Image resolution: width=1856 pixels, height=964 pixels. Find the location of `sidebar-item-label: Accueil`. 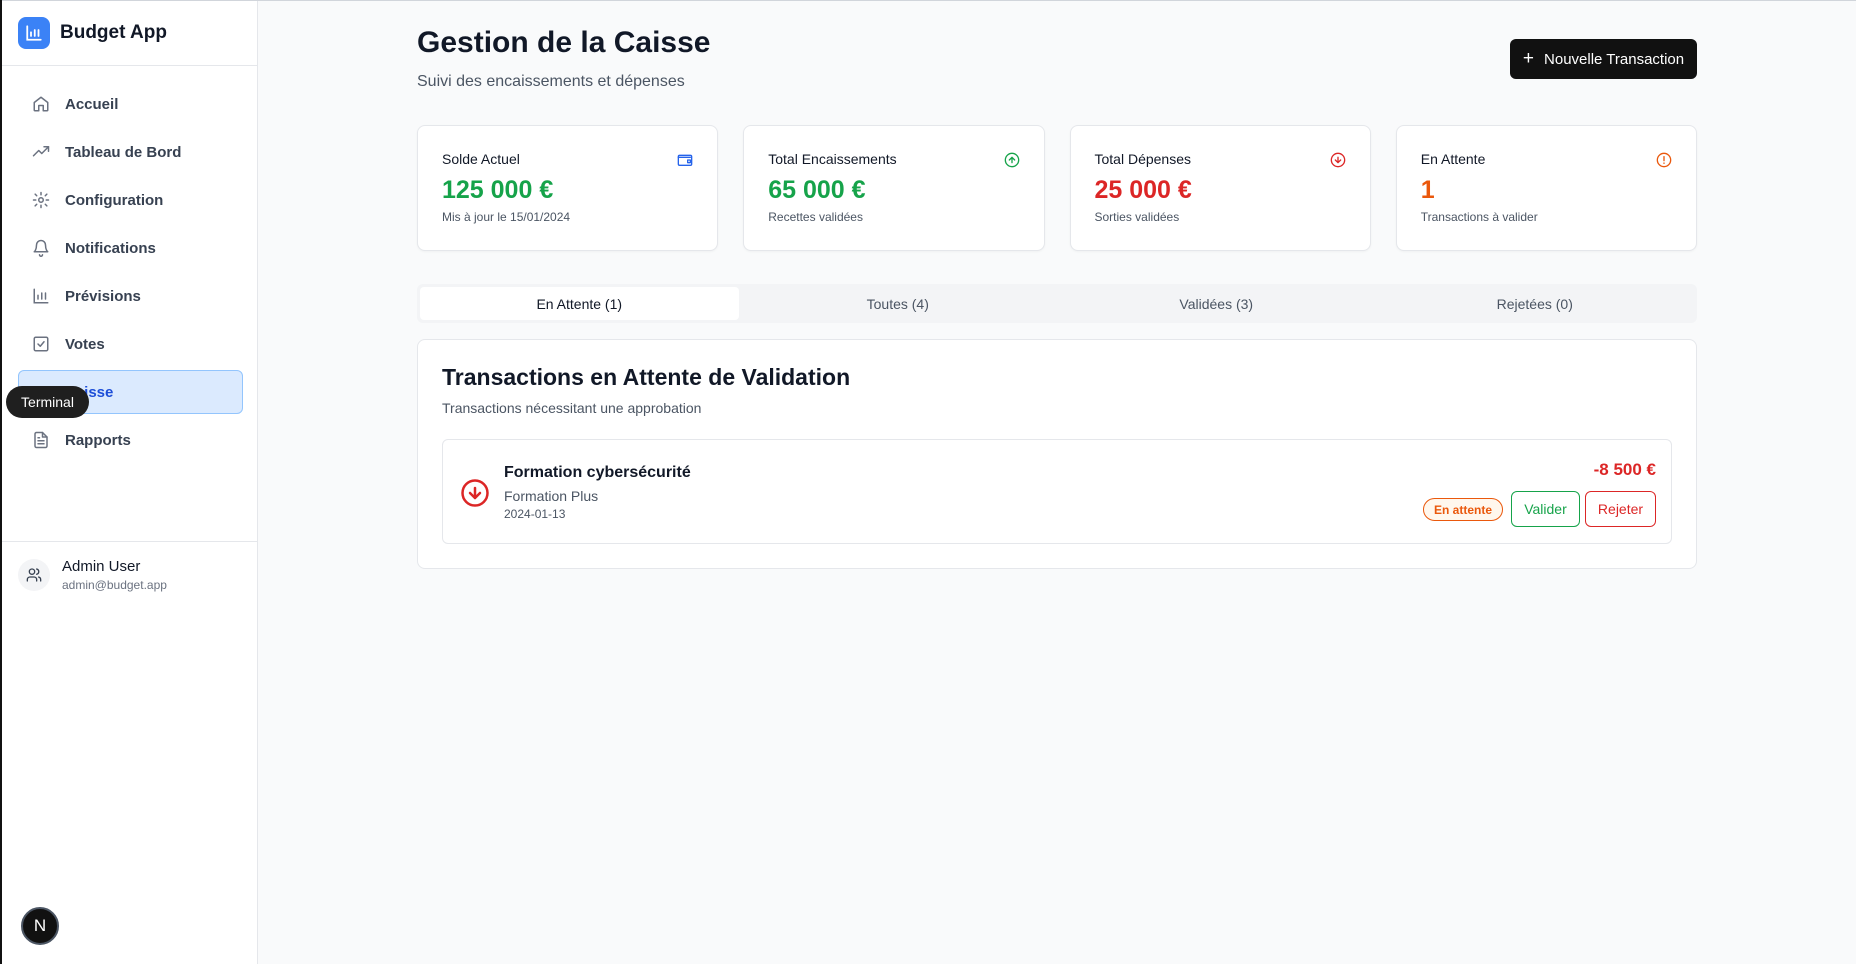

sidebar-item-label: Accueil is located at coordinates (92, 104).